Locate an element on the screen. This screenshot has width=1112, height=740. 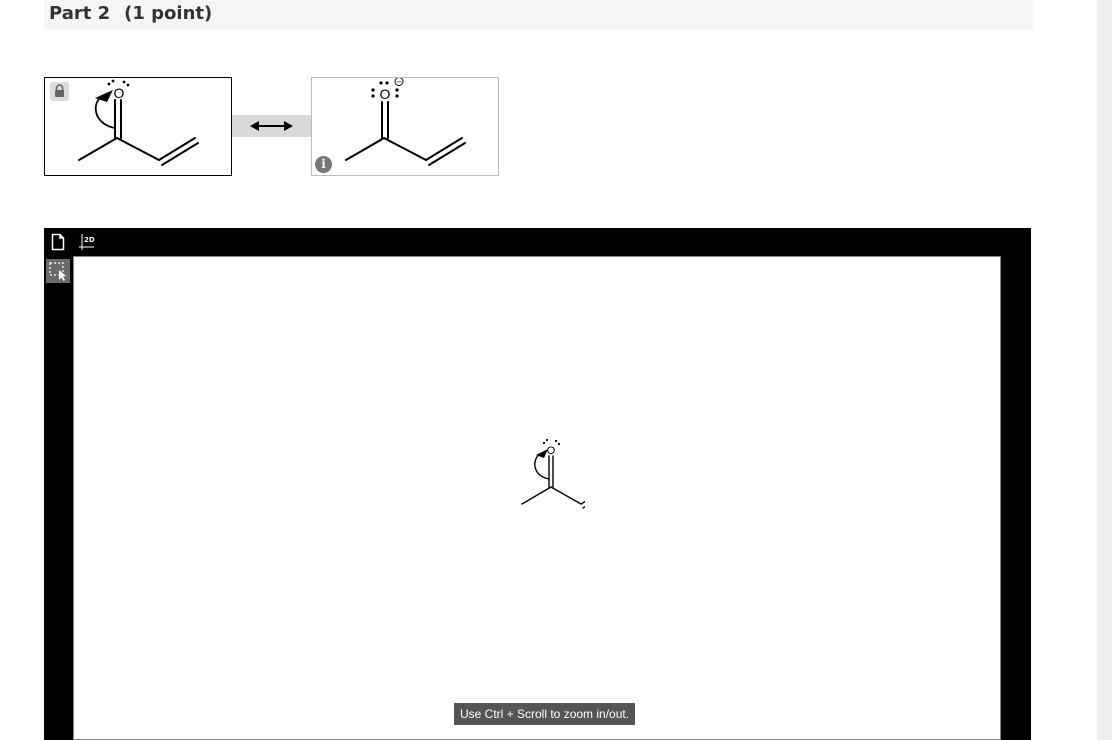
part-header: Part 2 (1 point) is located at coordinates (538, 15).